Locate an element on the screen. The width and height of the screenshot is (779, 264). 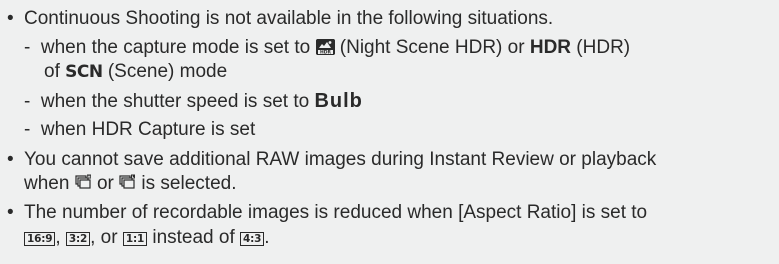
continuous-drive-lo-icon: L is located at coordinates (127, 182).